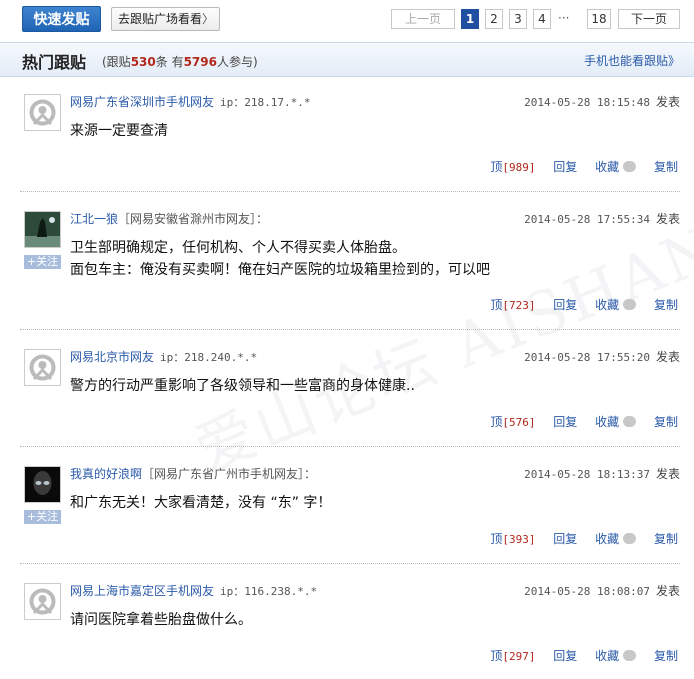  Describe the element at coordinates (142, 102) in the screenshot. I see `author-name: 网易广东省深圳市手机网友` at that location.